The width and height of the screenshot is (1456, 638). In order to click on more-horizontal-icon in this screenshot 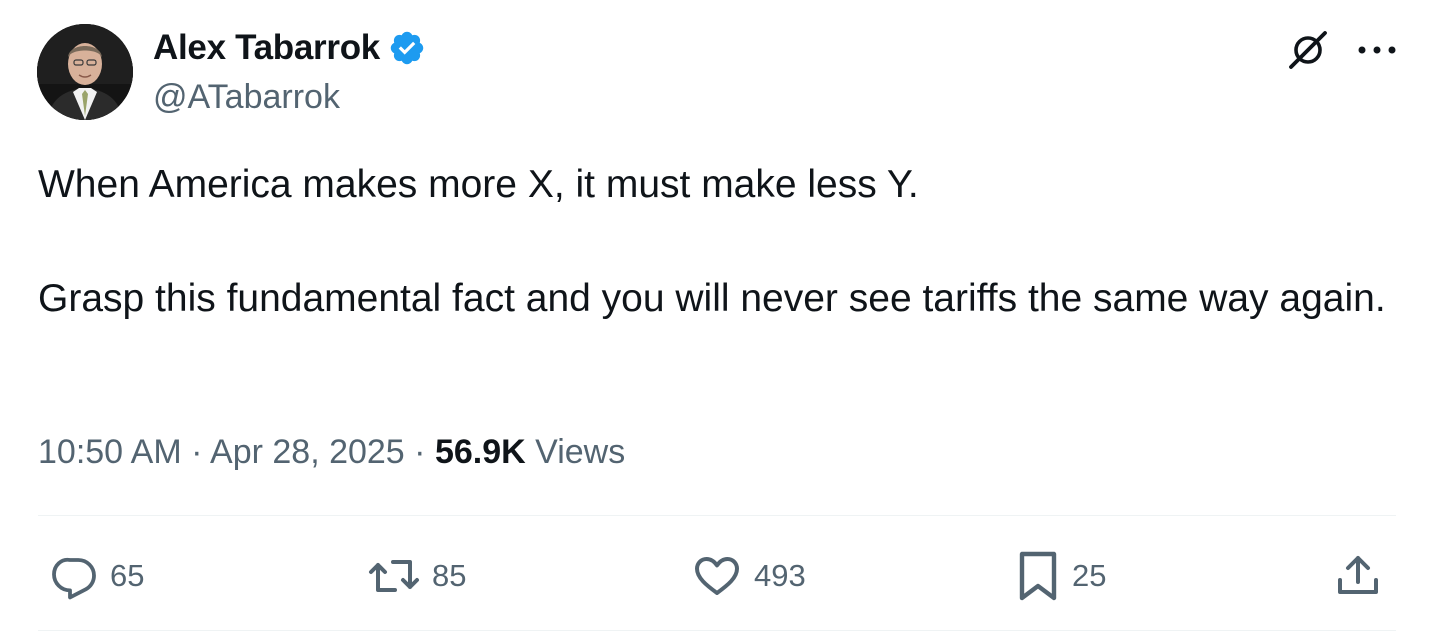, I will do `click(1377, 50)`.